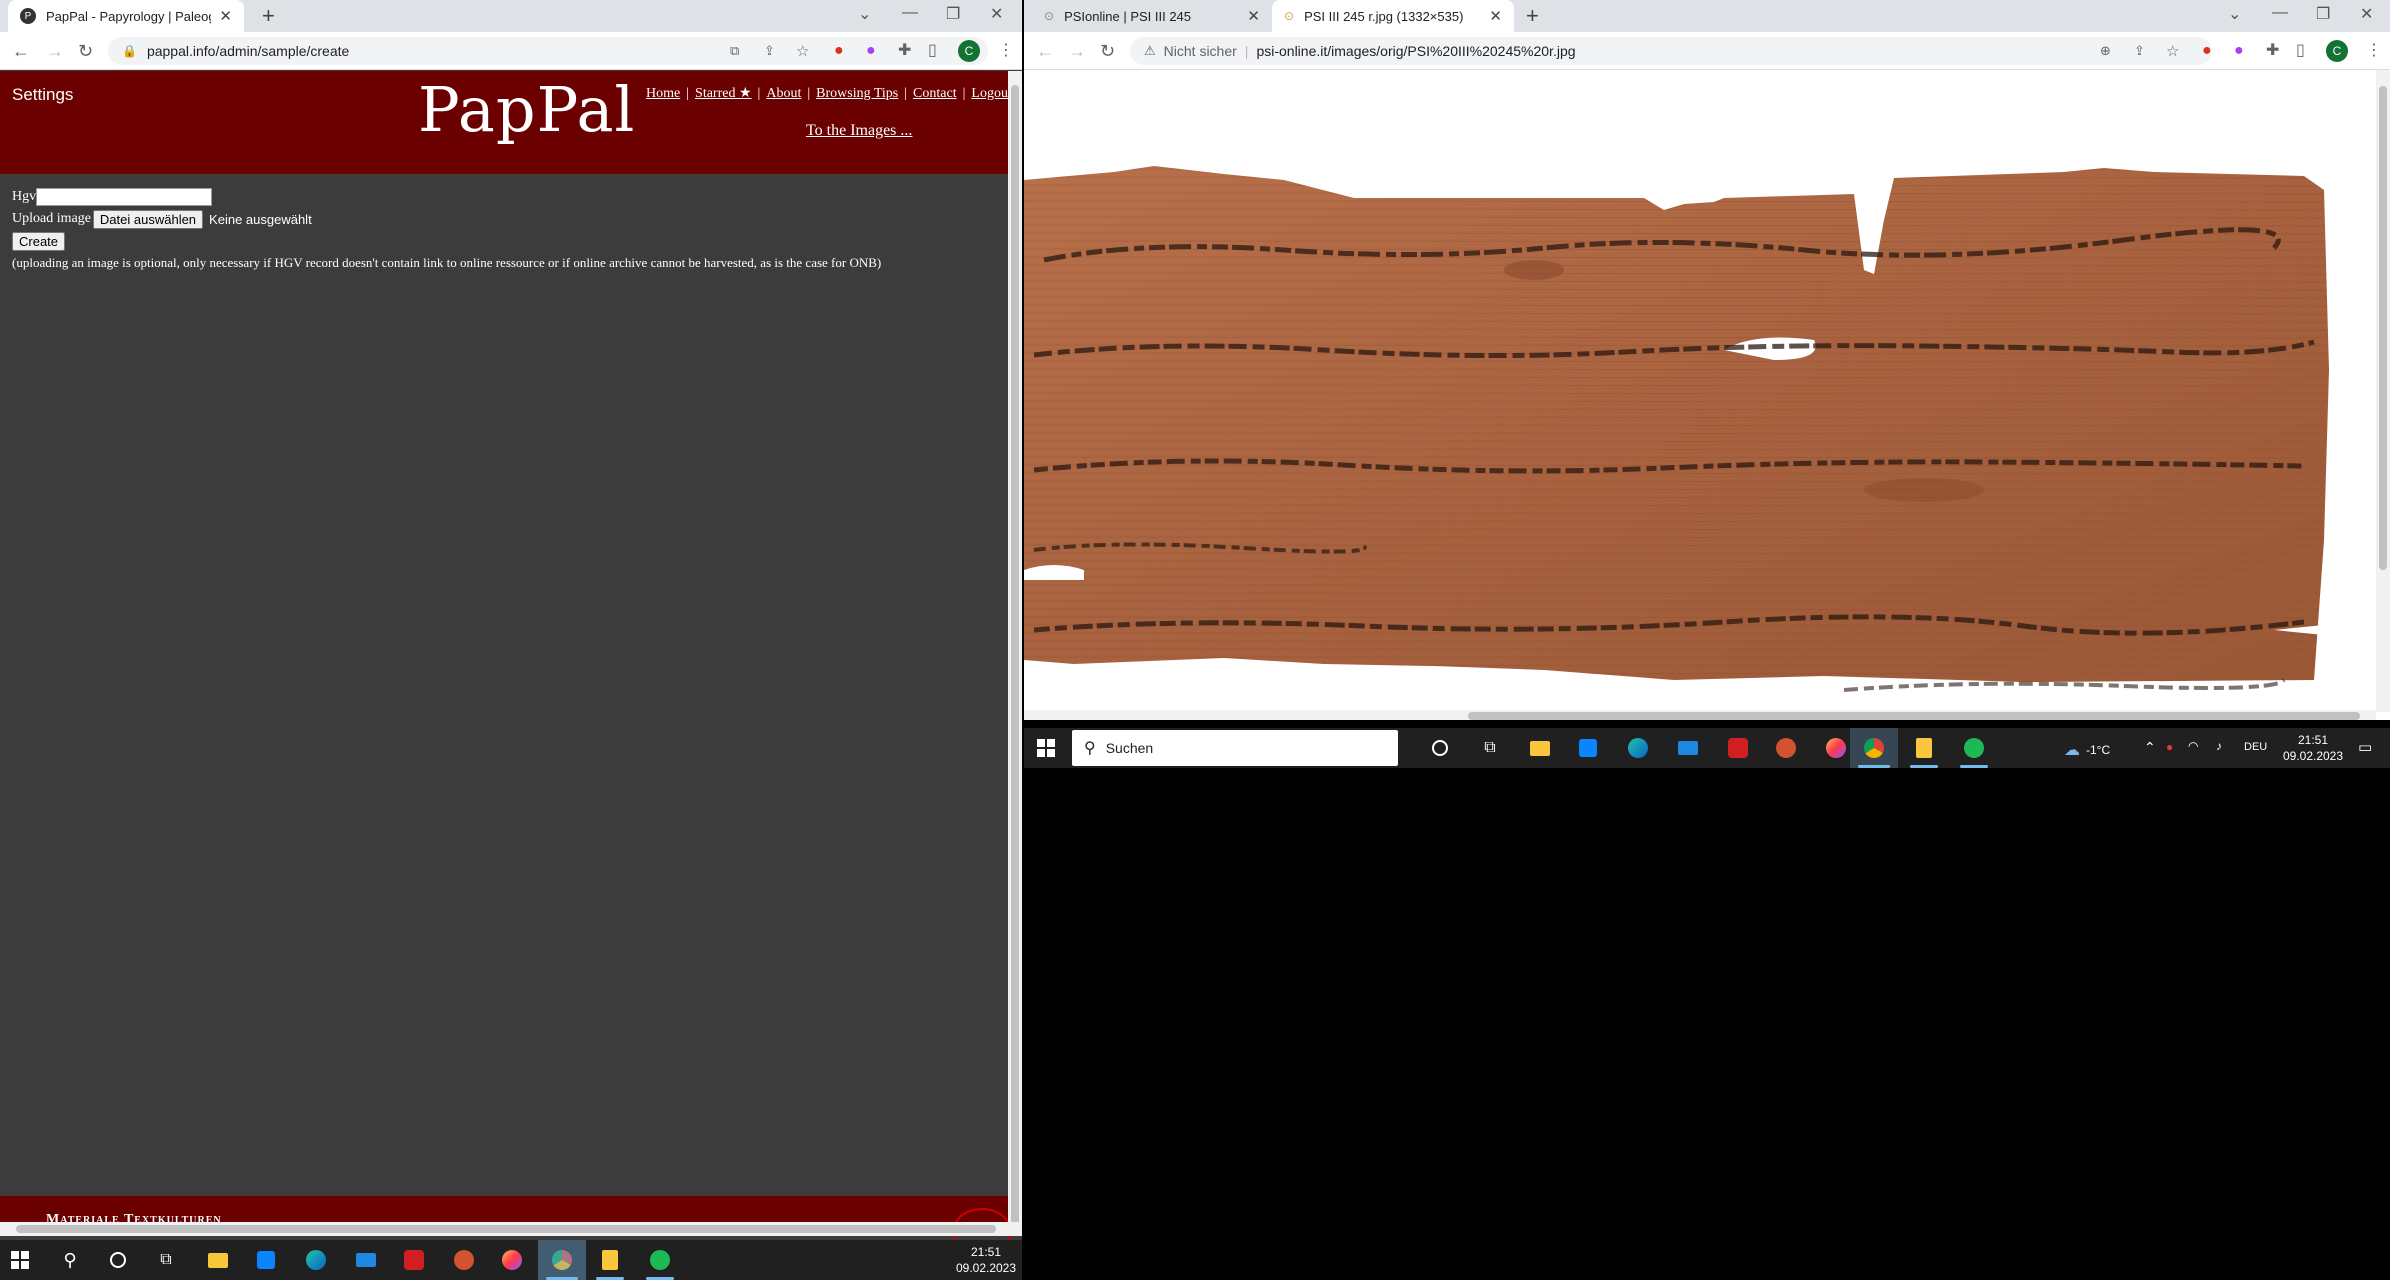  Describe the element at coordinates (986, 1260) in the screenshot. I see `left-taskbar-clock: 21:51 09.02.2023` at that location.